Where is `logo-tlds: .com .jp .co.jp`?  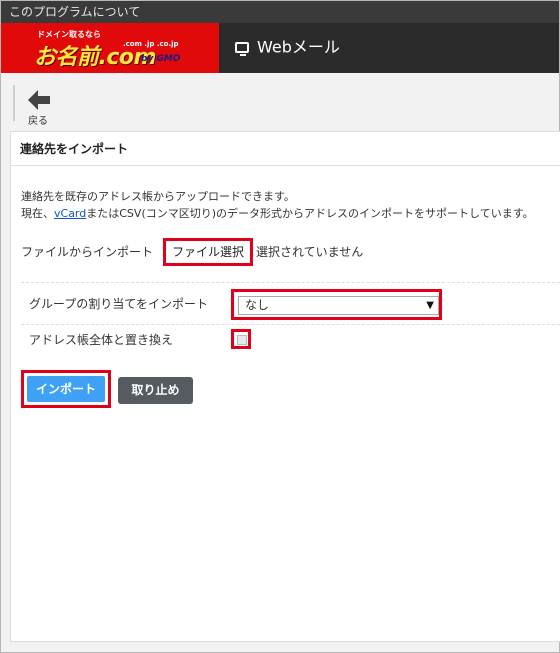
logo-tlds: .com .jp .co.jp is located at coordinates (151, 44).